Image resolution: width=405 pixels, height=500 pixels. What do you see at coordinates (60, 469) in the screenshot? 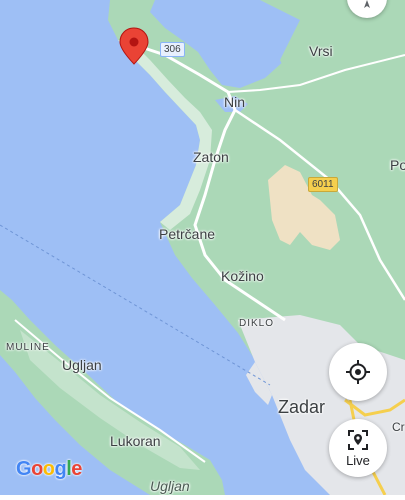
I see `google-logo-letter: g` at bounding box center [60, 469].